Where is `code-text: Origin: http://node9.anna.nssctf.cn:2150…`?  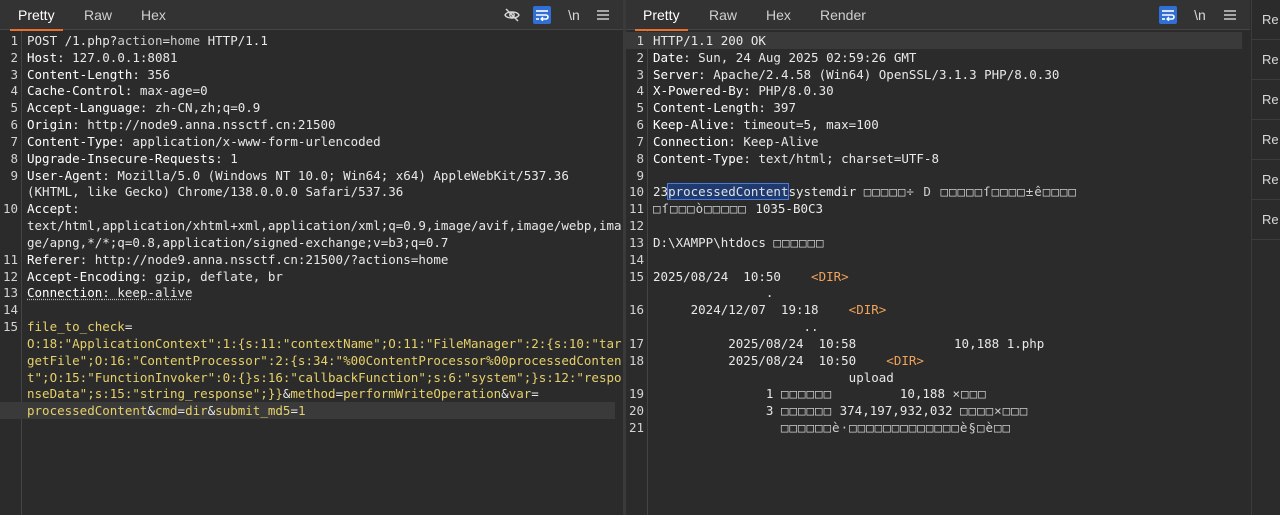
code-text: Origin: http://node9.anna.nssctf.cn:2150… is located at coordinates (181, 124).